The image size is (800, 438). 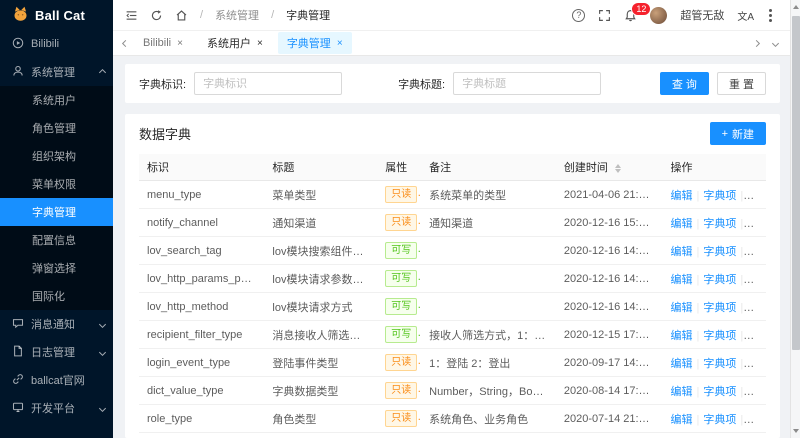 What do you see at coordinates (488, 435) in the screenshot?
I see `cell-remark: 操作日志的操作类型` at bounding box center [488, 435].